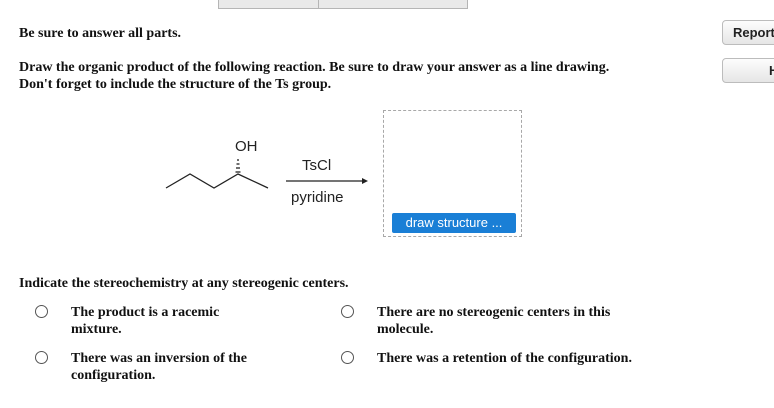  I want to click on option-label: The product is a racemic mixture., so click(145, 321).